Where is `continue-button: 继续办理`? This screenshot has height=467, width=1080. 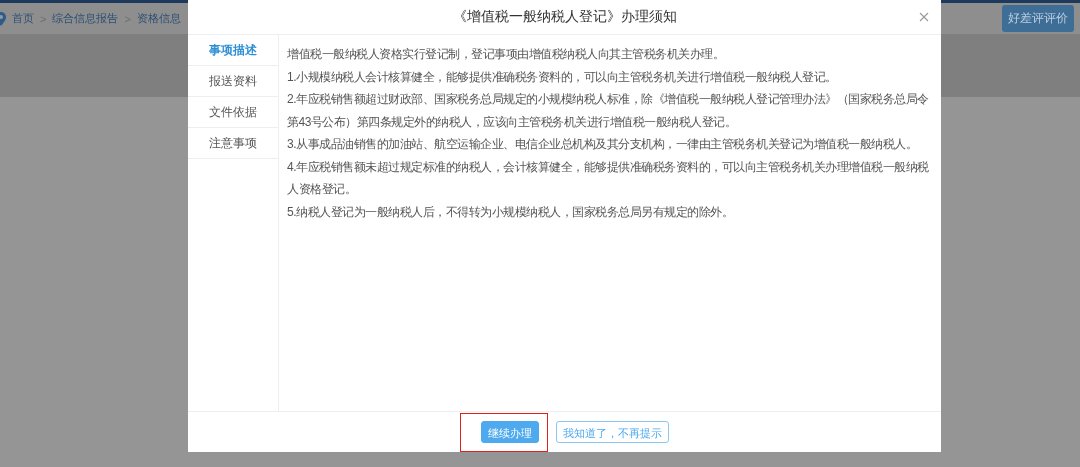 continue-button: 继续办理 is located at coordinates (510, 431).